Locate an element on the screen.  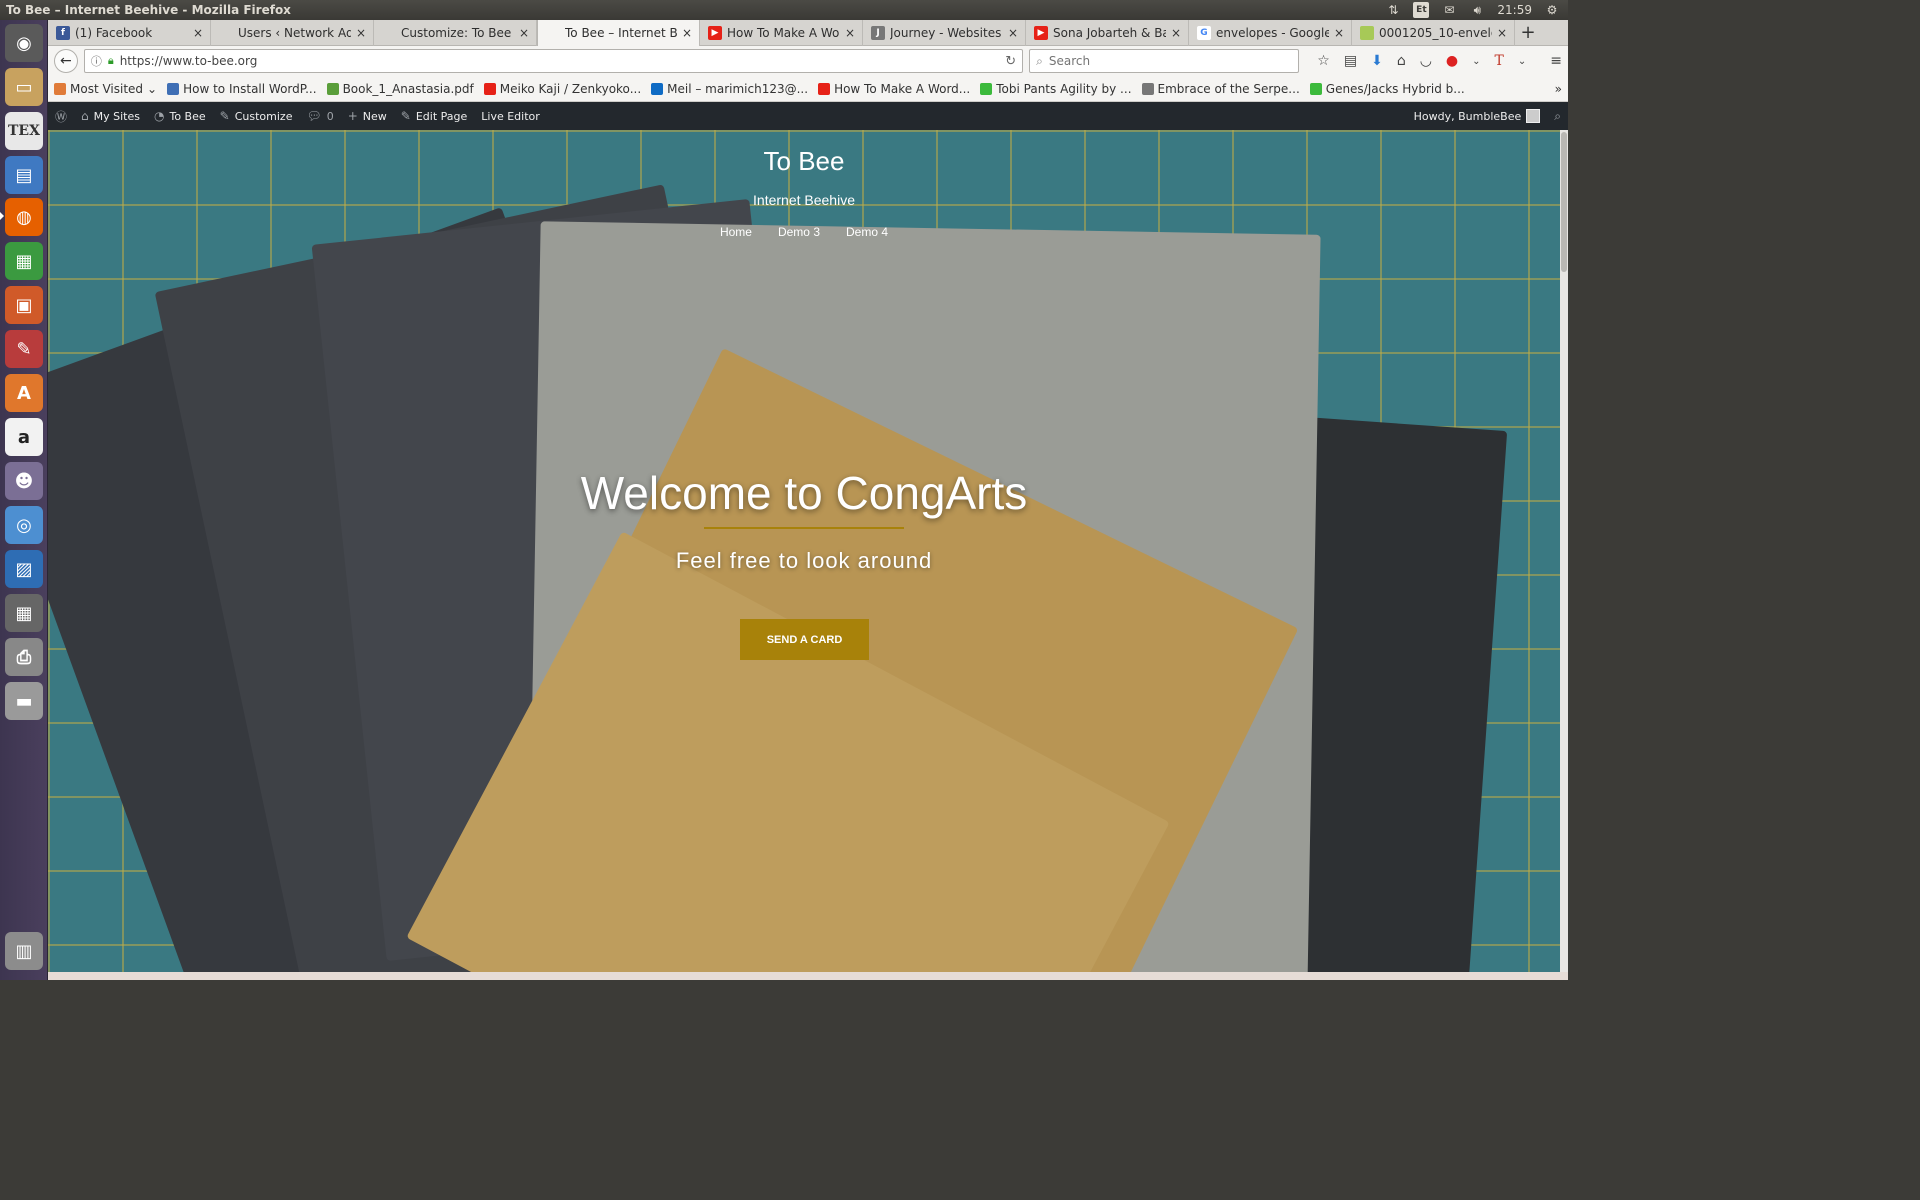
url-text: https://www.to-bee.org is located at coordinates (560, 61).